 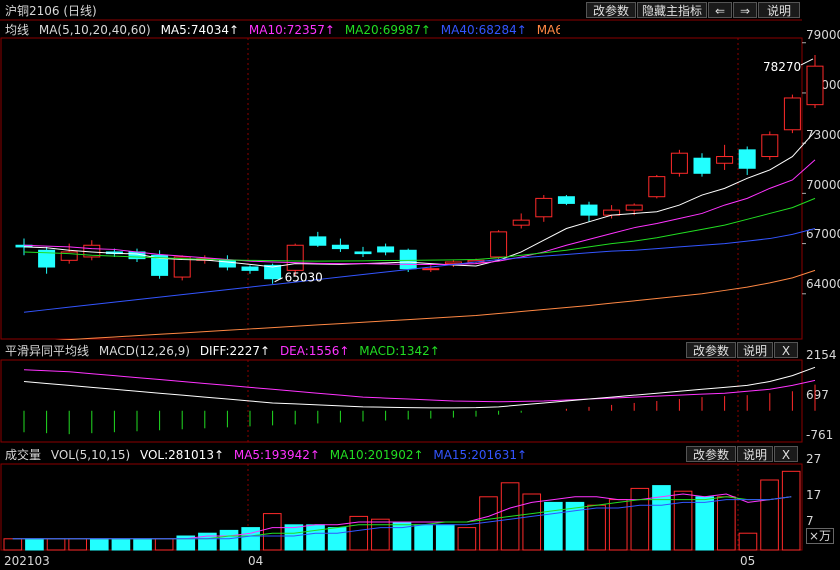 I want to click on low-price-label: 65030, so click(x=304, y=278).